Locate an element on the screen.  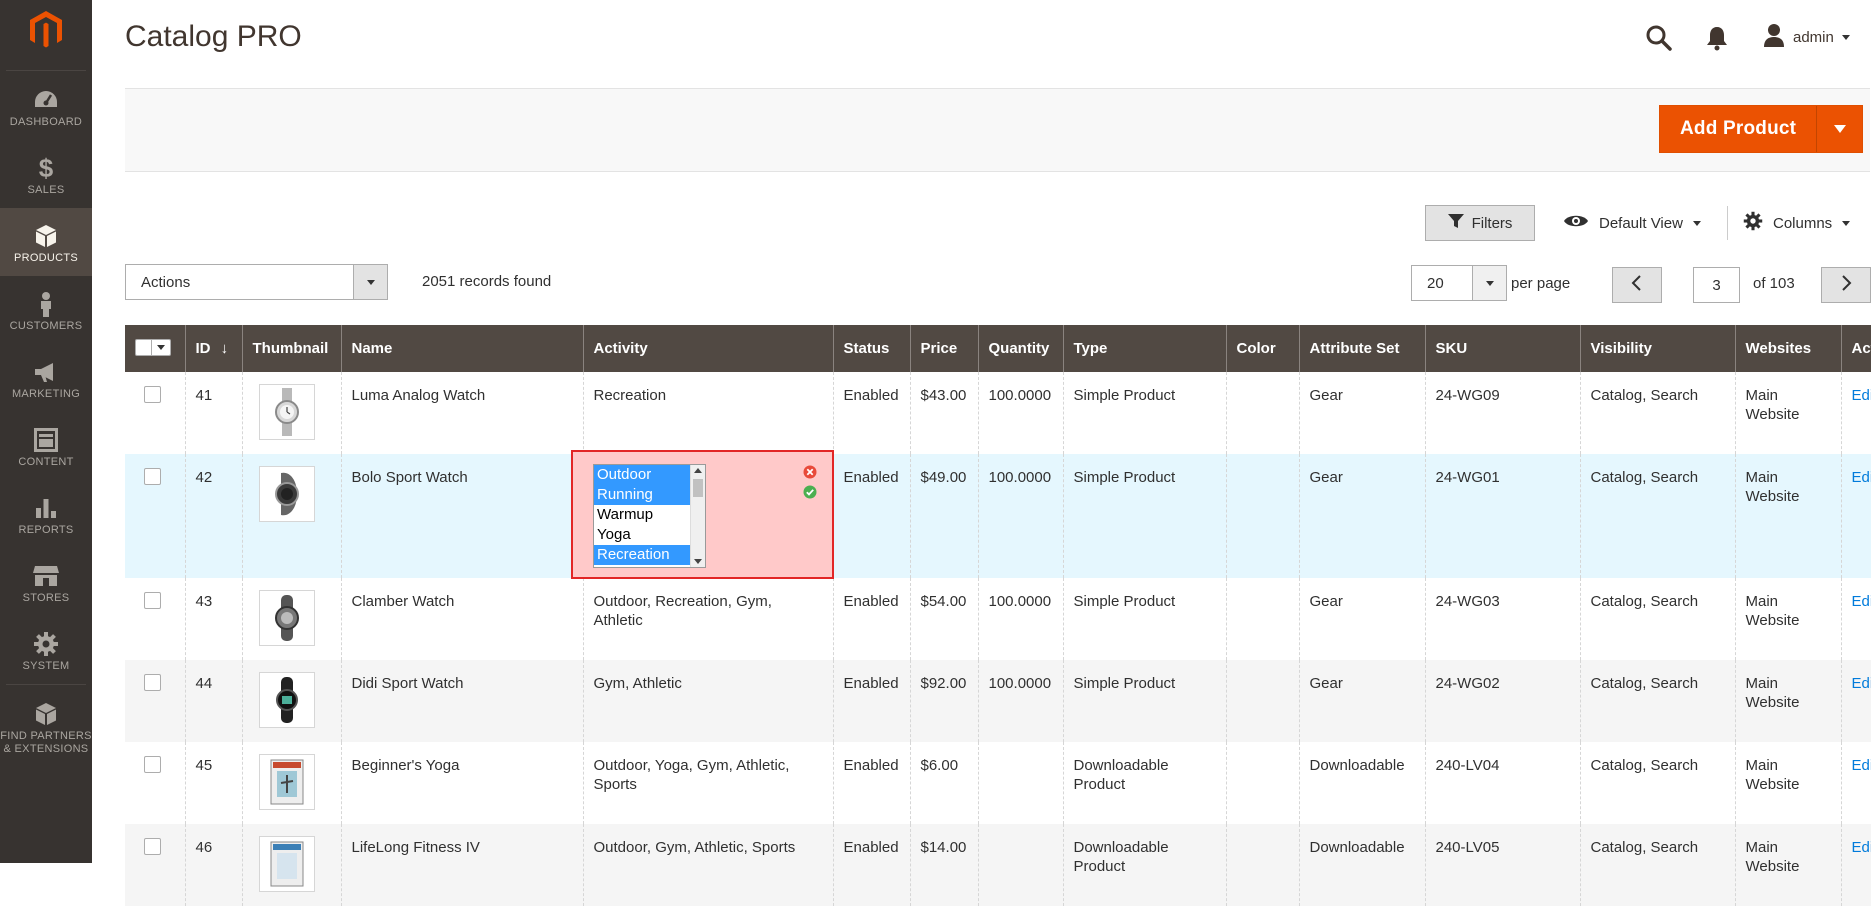
sidebar-item-content: CONTENT is located at coordinates (46, 446).